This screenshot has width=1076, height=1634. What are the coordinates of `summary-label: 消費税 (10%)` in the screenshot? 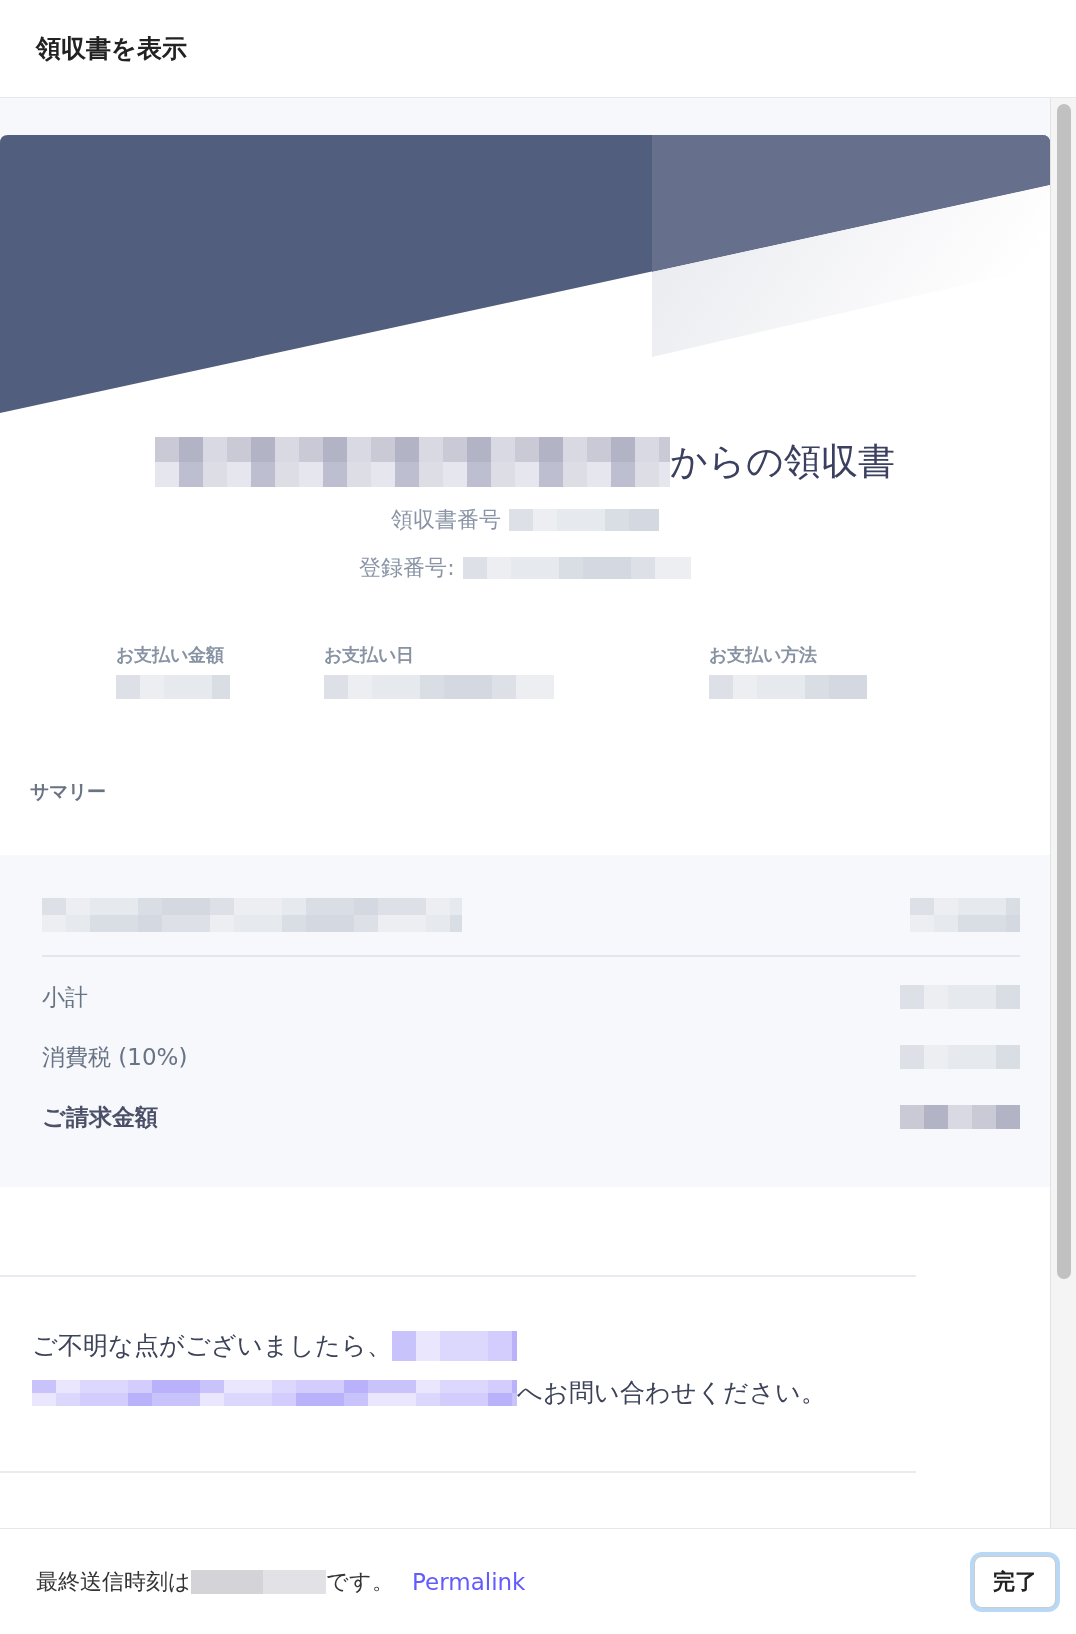 It's located at (115, 1057).